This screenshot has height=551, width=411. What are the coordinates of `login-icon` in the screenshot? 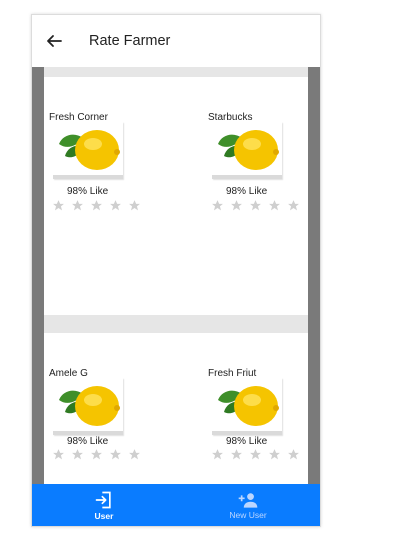 It's located at (103, 499).